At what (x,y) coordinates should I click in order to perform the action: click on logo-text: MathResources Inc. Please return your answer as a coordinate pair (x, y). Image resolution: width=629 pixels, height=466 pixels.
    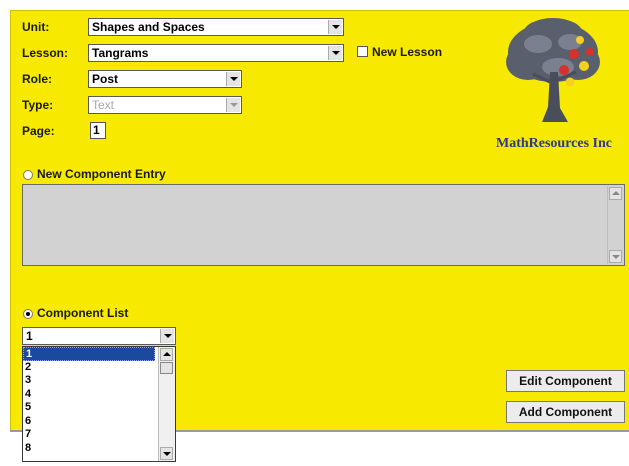
    Looking at the image, I should click on (554, 143).